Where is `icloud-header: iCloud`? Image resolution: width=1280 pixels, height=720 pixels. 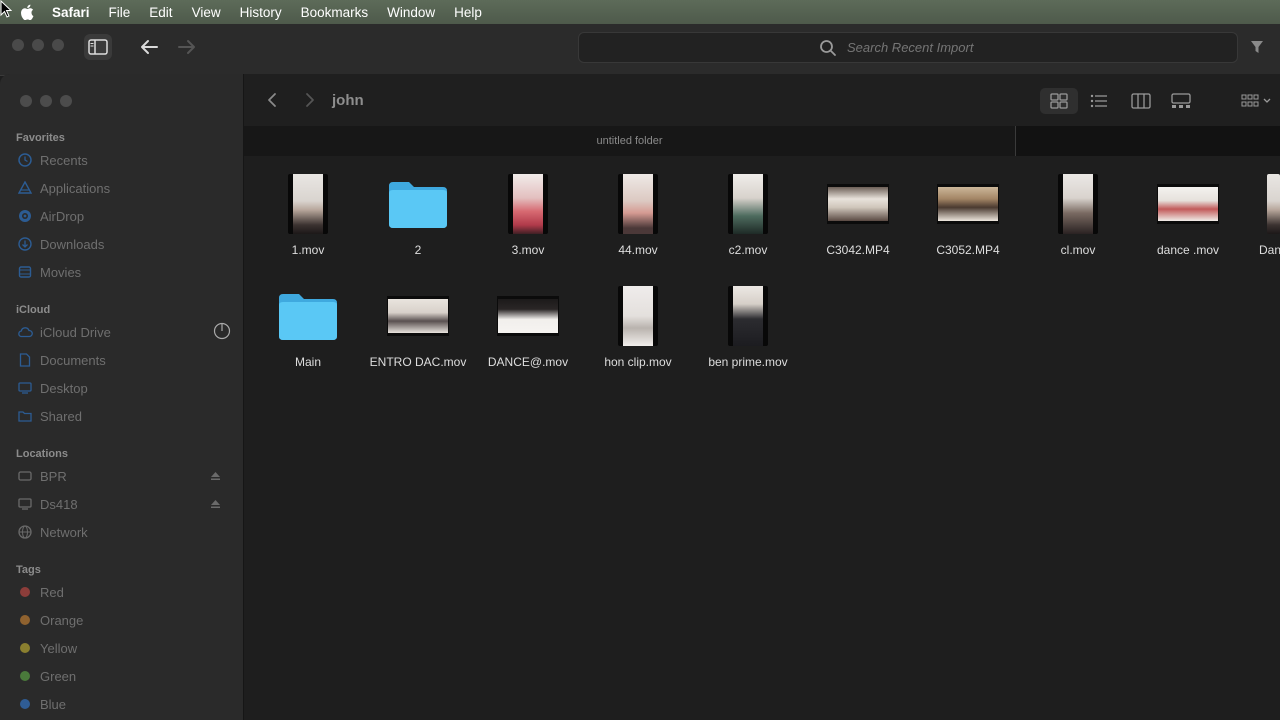 icloud-header: iCloud is located at coordinates (33, 310).